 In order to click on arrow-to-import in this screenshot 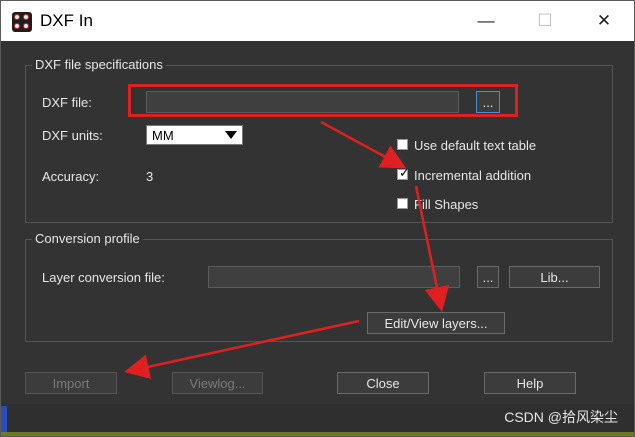, I will do `click(242, 349)`.